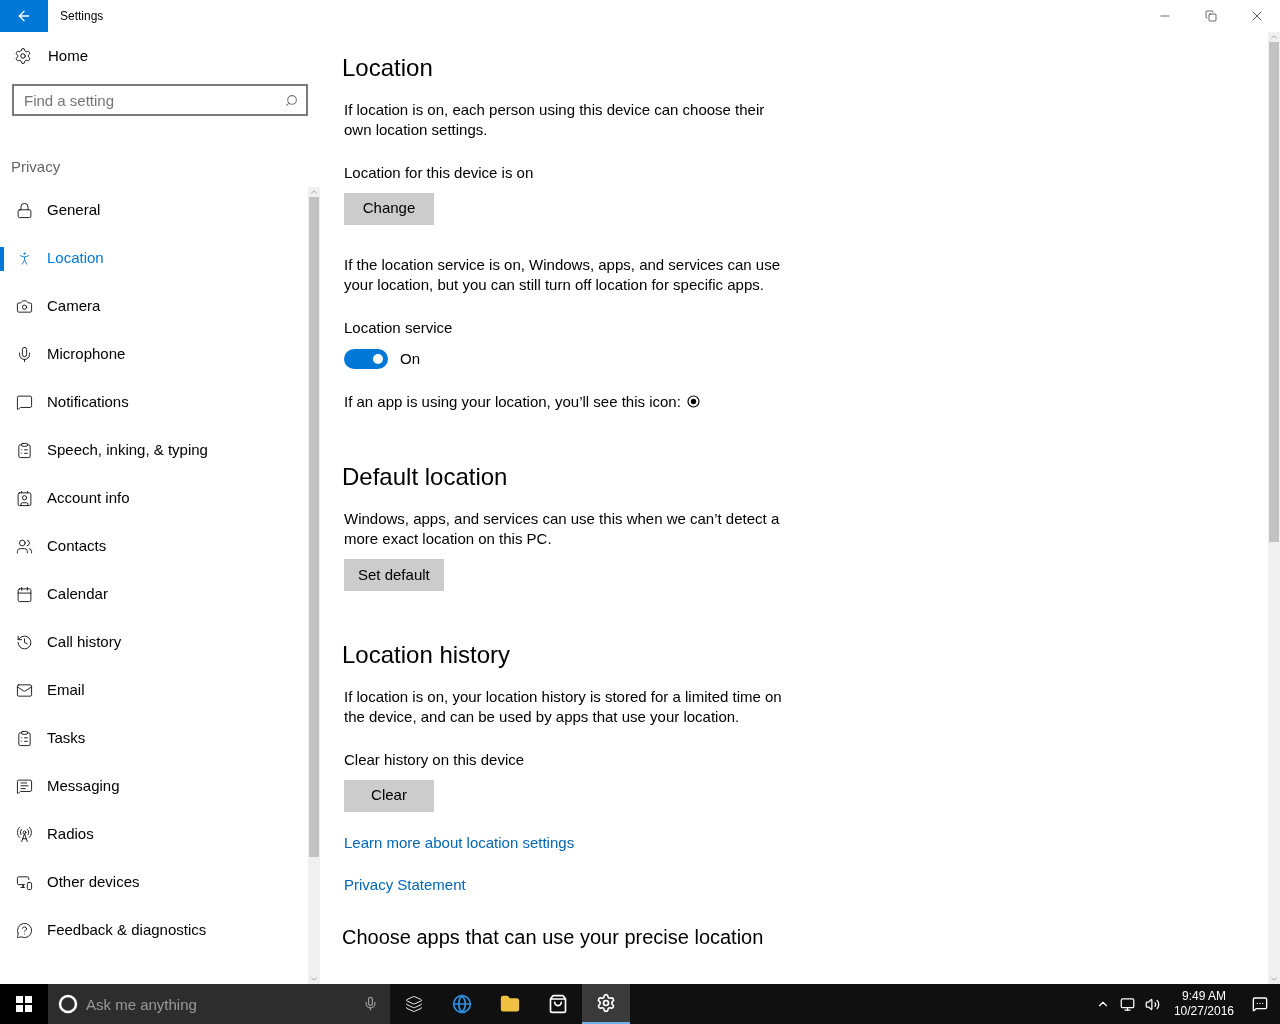  I want to click on mail-icon, so click(24, 690).